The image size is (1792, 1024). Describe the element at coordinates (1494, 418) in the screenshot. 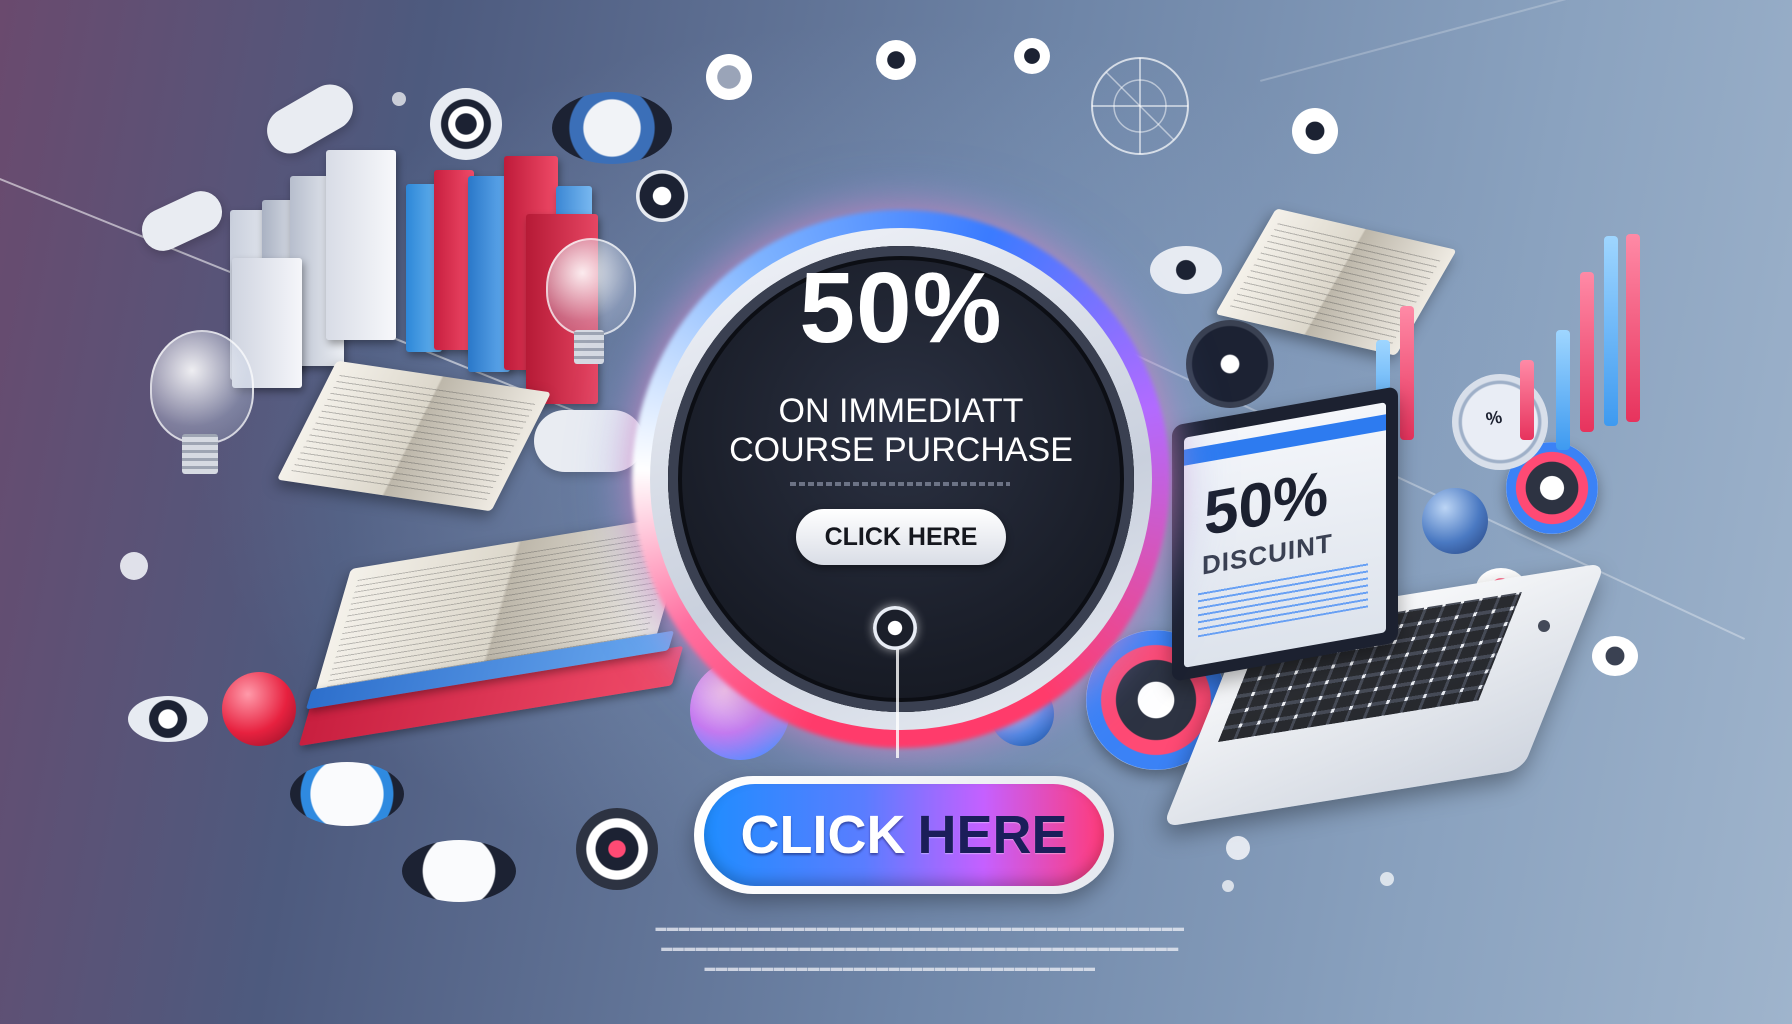

I see `percent-badge-label: %` at that location.